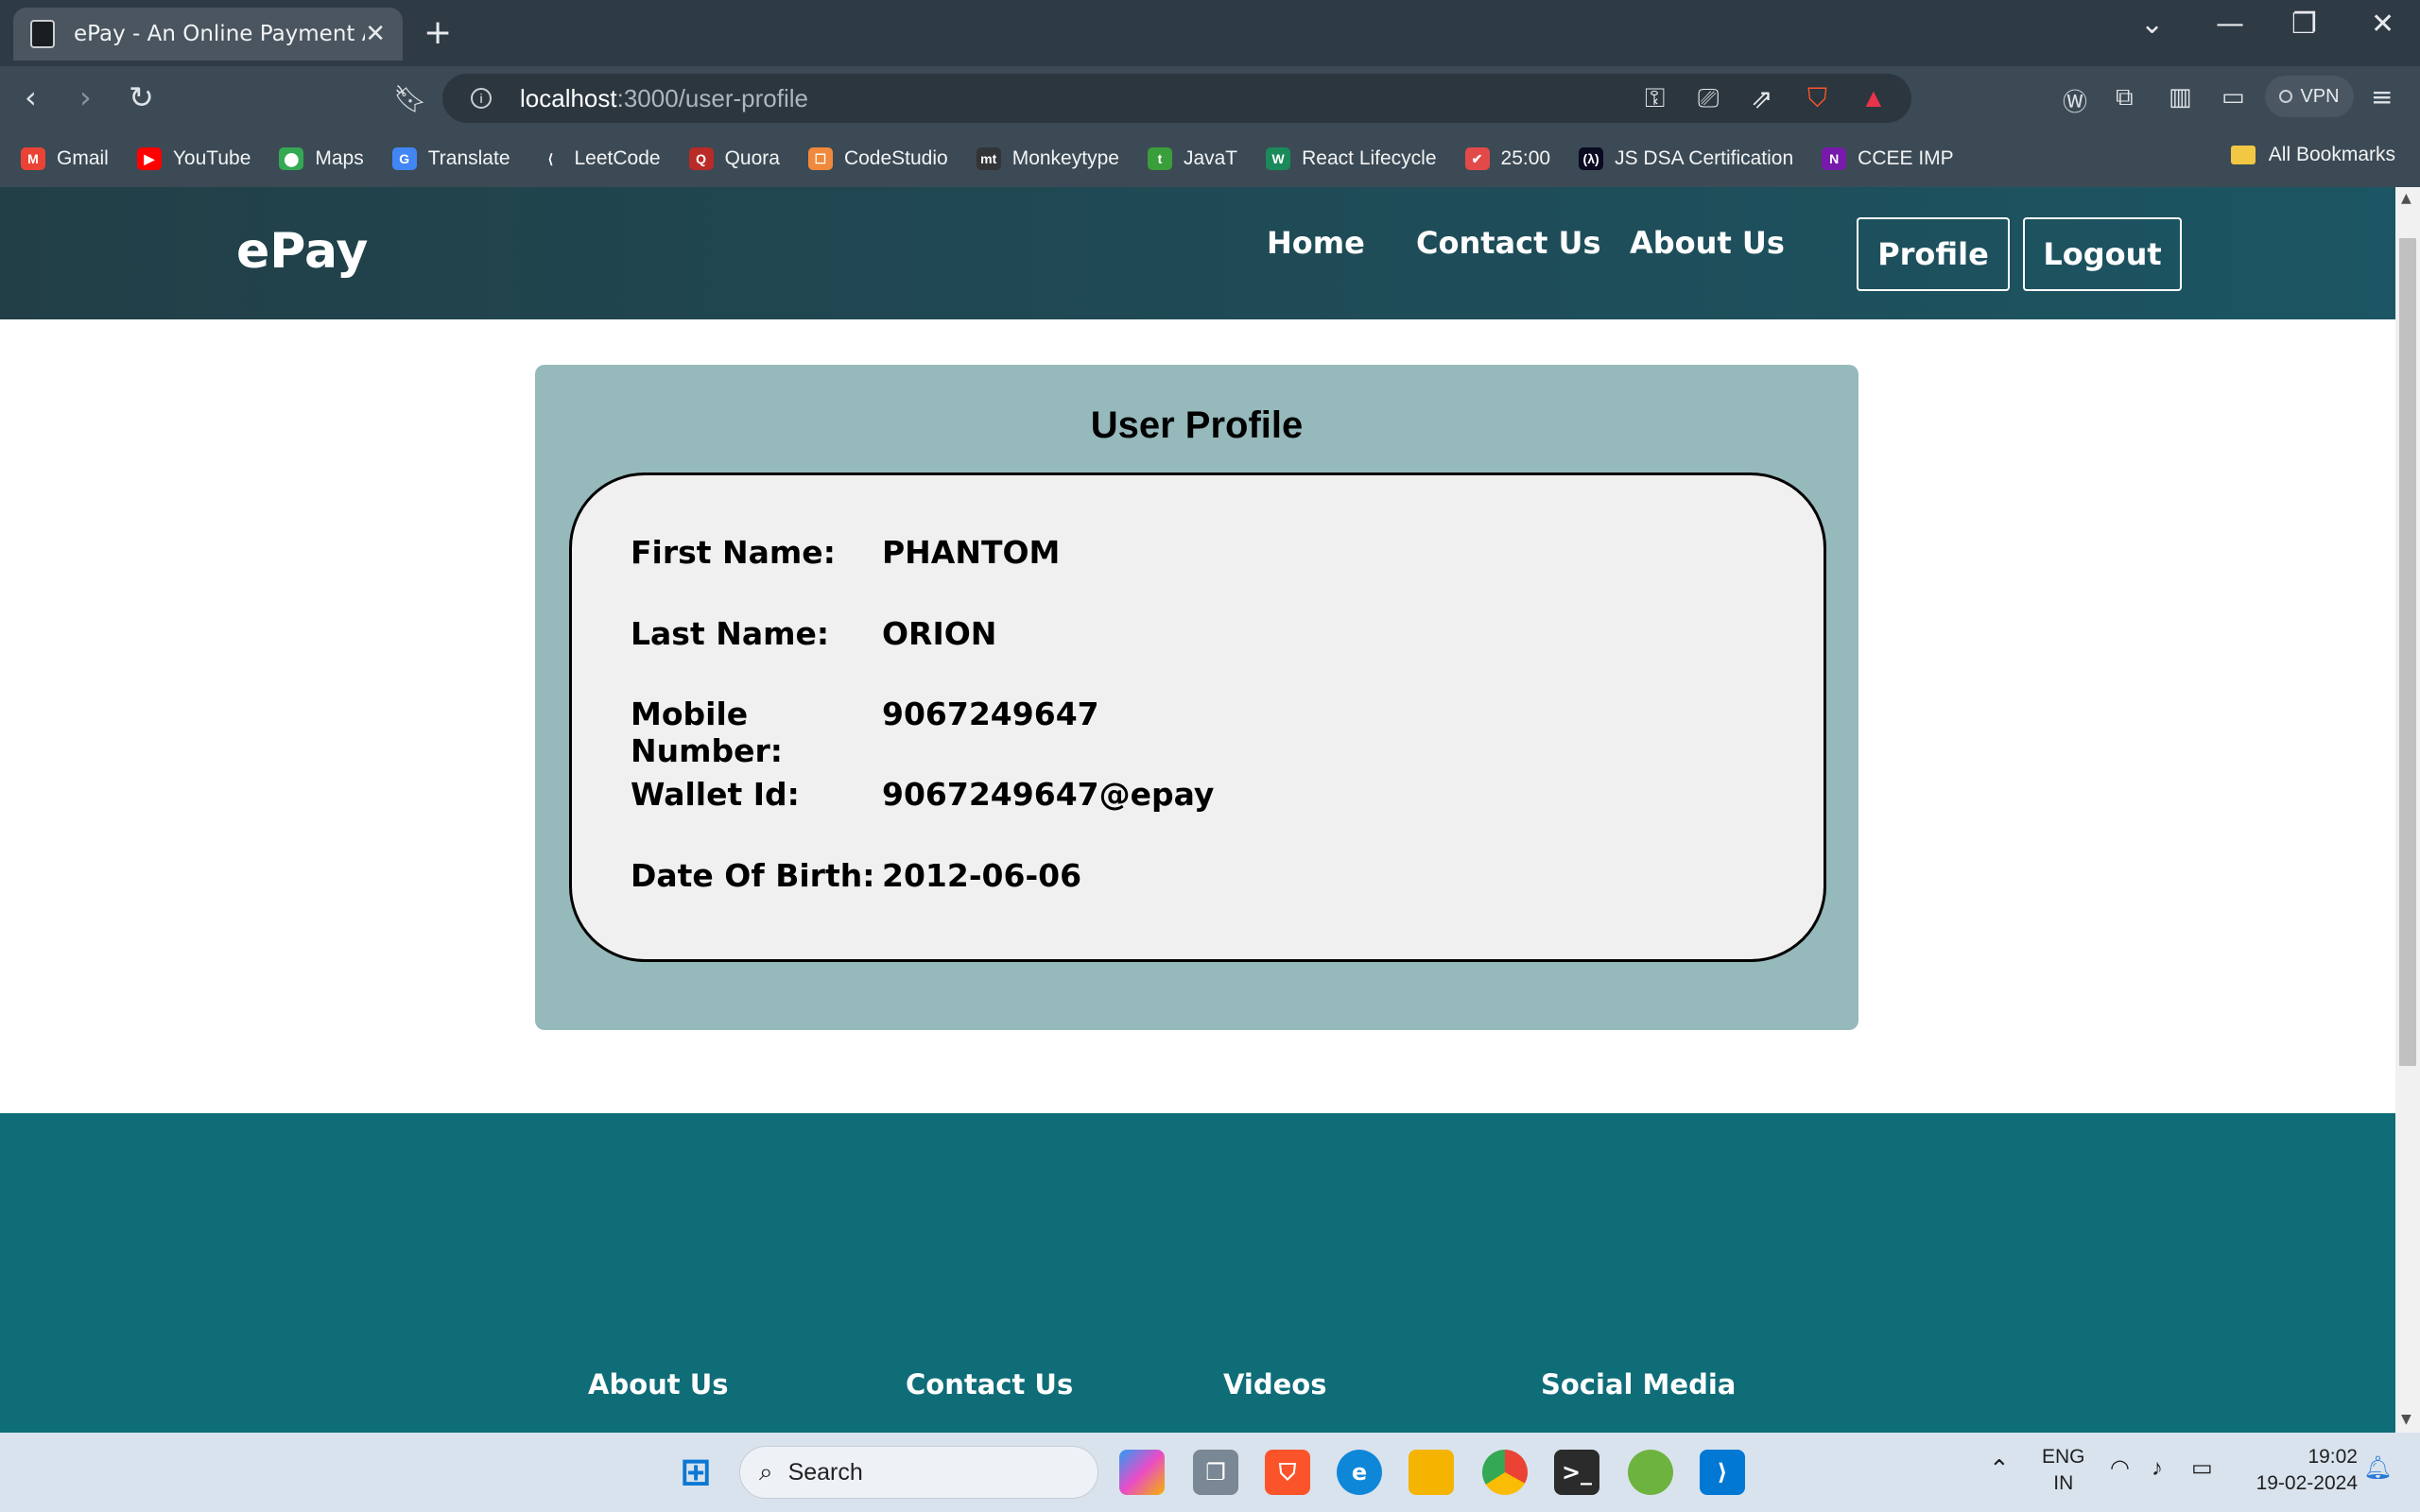  I want to click on back-icon: ‹, so click(31, 97).